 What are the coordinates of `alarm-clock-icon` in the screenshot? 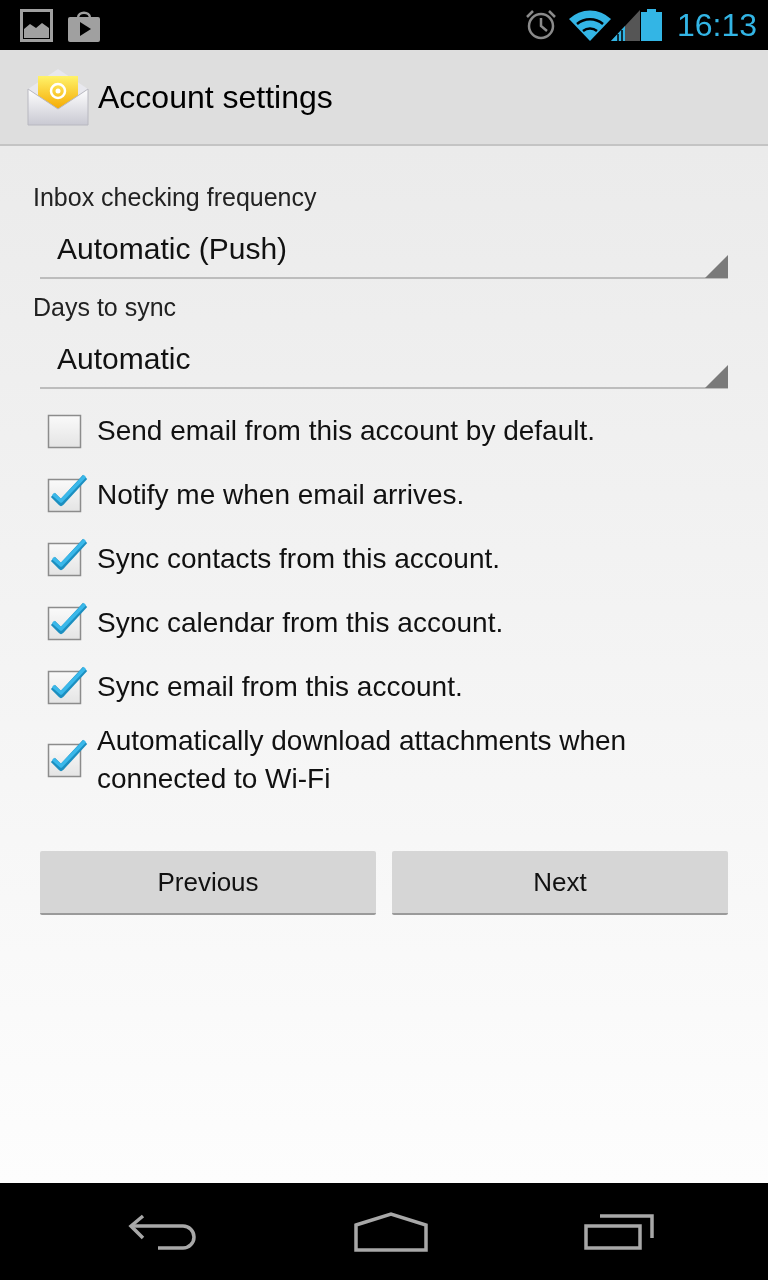 It's located at (540, 25).